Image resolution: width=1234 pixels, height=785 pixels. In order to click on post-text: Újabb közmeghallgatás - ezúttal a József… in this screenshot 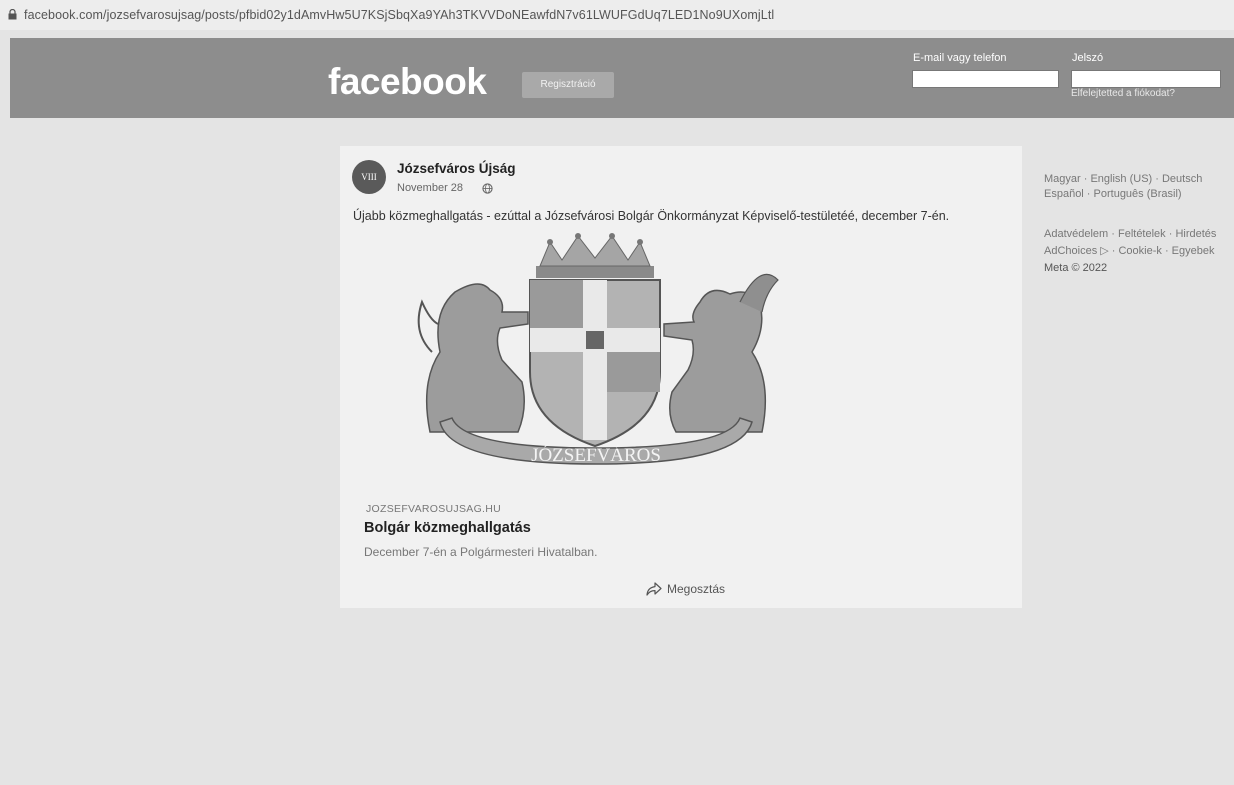, I will do `click(651, 216)`.